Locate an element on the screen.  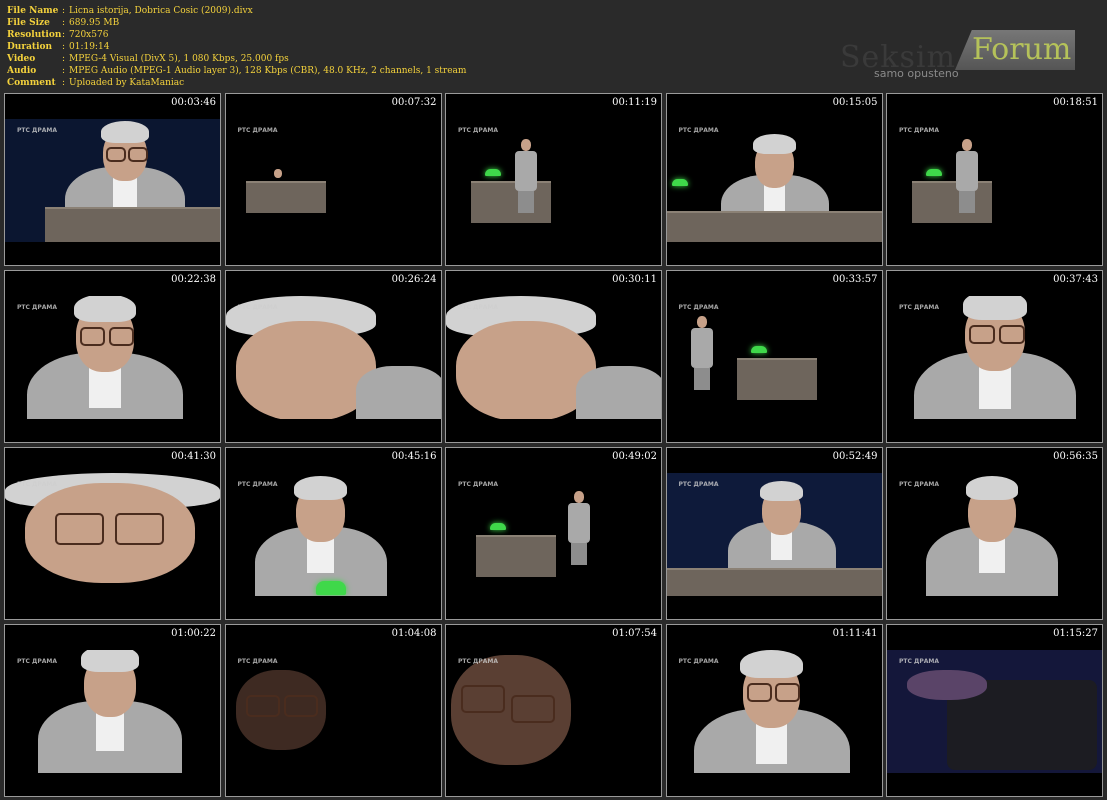
info-key: Video is located at coordinates (21, 59).